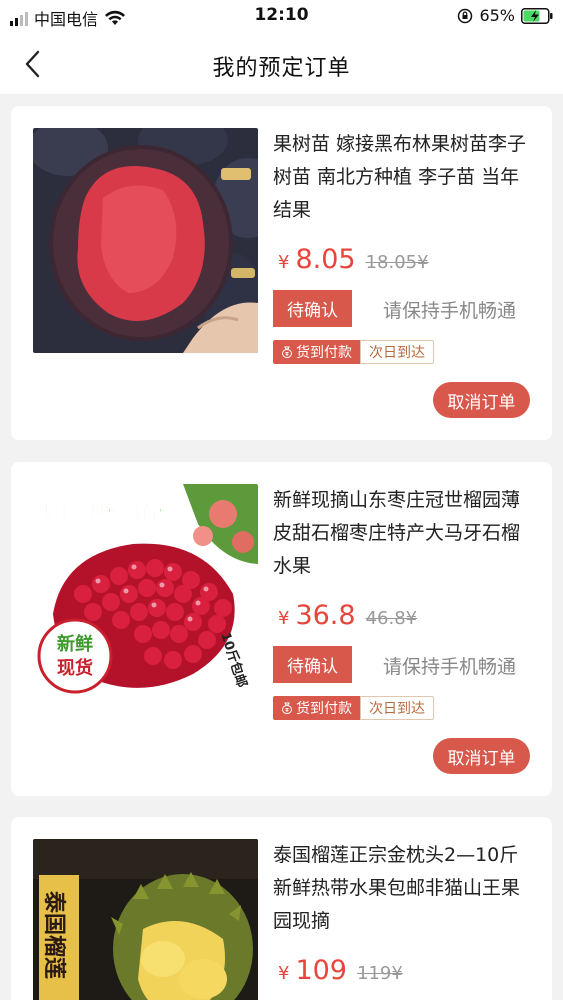 The width and height of the screenshot is (563, 1000). What do you see at coordinates (281, 17) in the screenshot?
I see `status-bar: 中国电信 12:10 65%` at bounding box center [281, 17].